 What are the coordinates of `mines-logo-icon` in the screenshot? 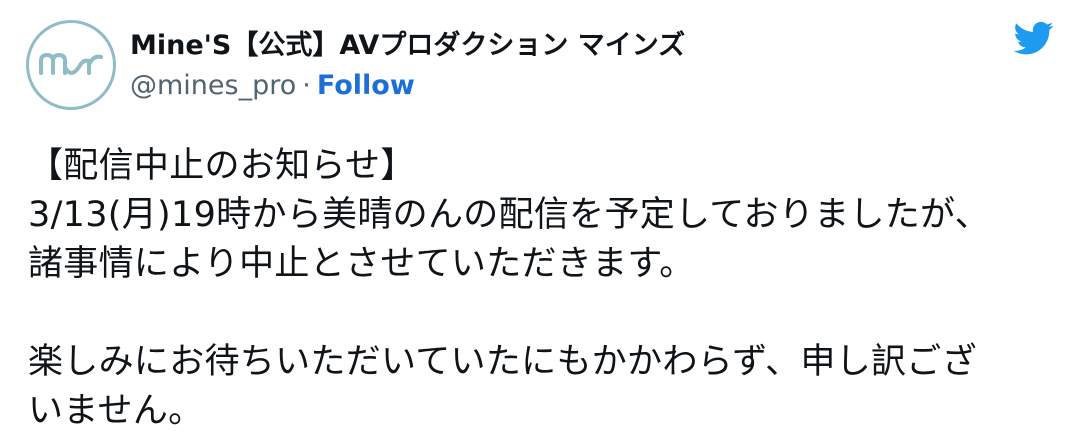 It's located at (71, 64).